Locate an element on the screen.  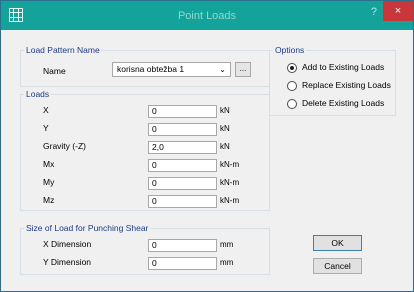
load-pattern-select: korisna obtežba 1 ⌄ is located at coordinates (171, 69).